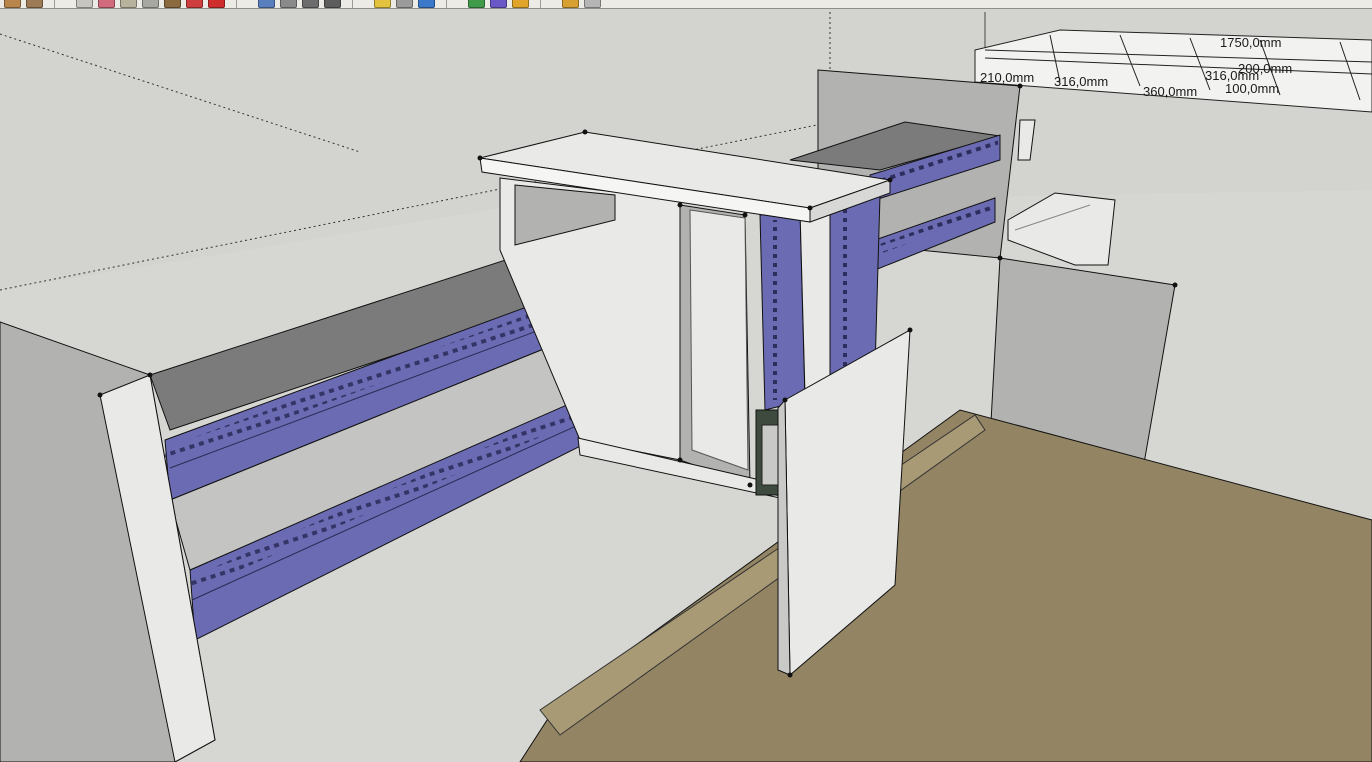  What do you see at coordinates (815, 300) in the screenshot?
I see `z-axis-plate` at bounding box center [815, 300].